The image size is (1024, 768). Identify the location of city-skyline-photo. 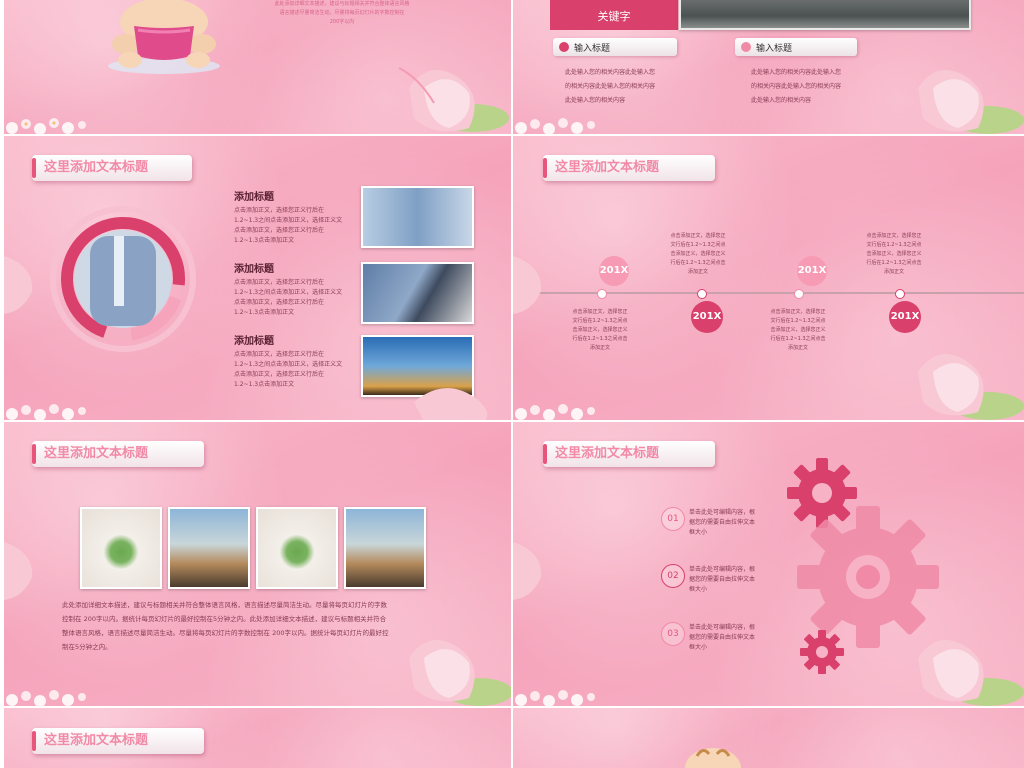
(385, 548).